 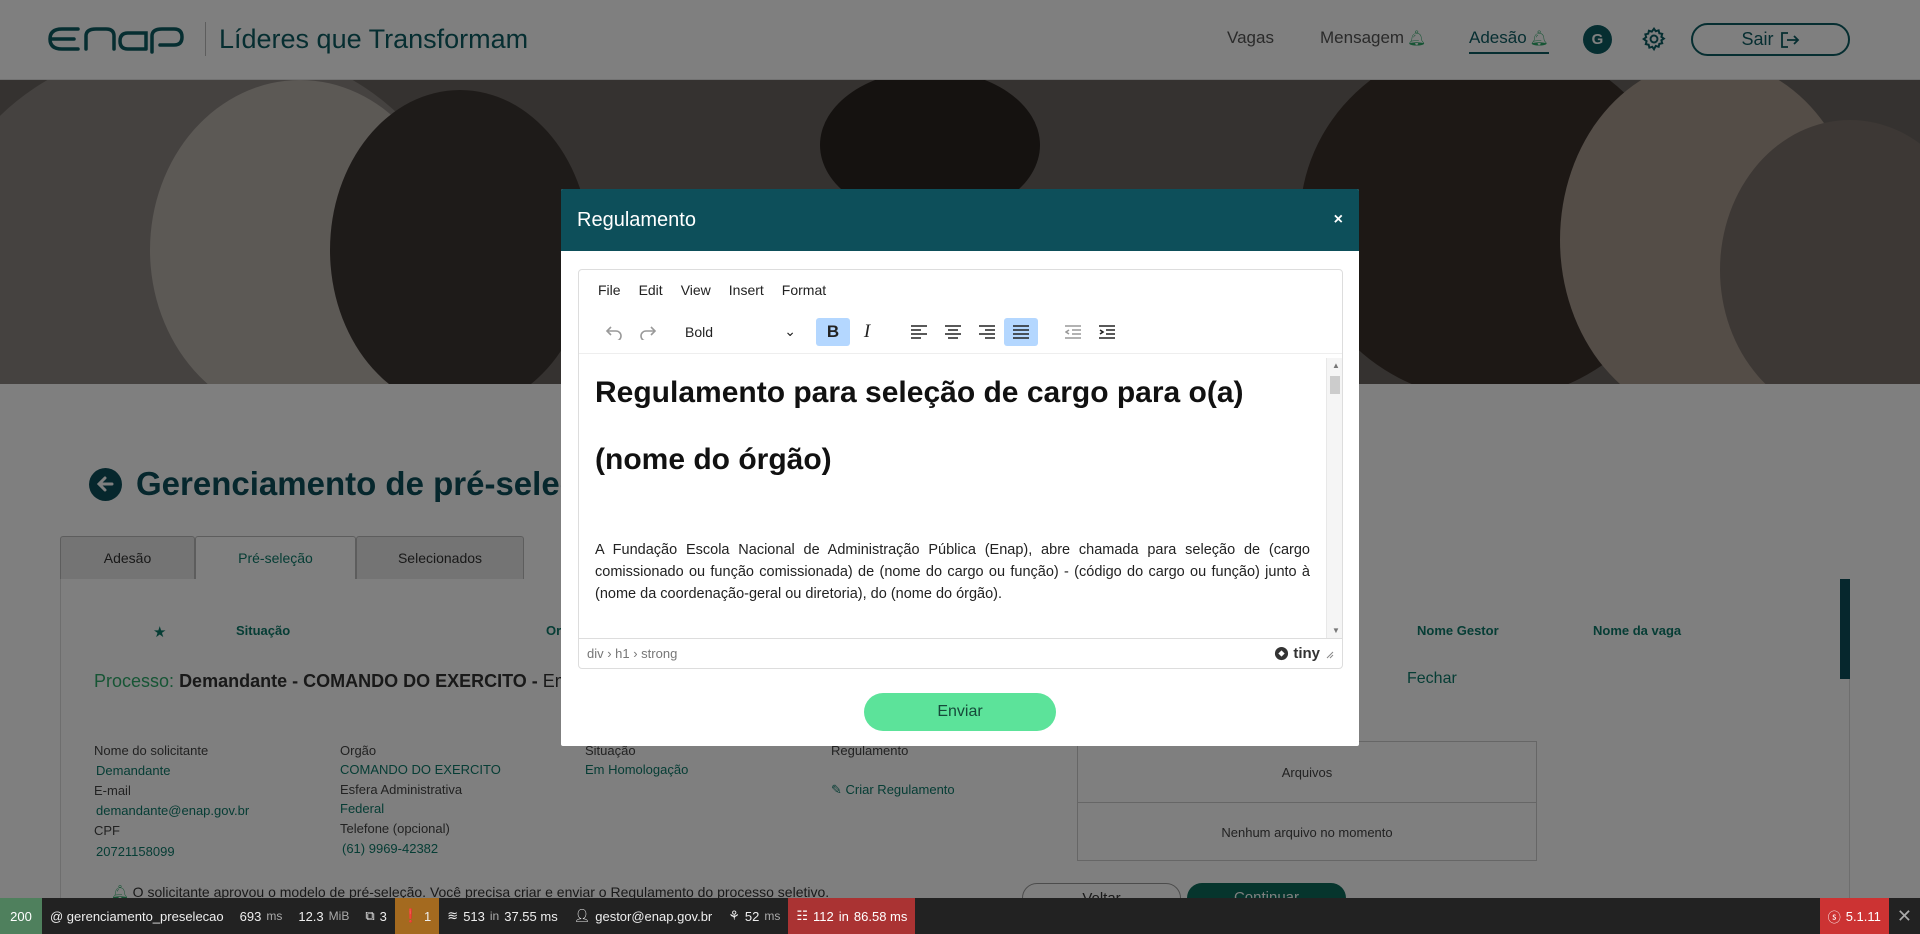 I want to click on layers-icon: ≋, so click(x=453, y=915).